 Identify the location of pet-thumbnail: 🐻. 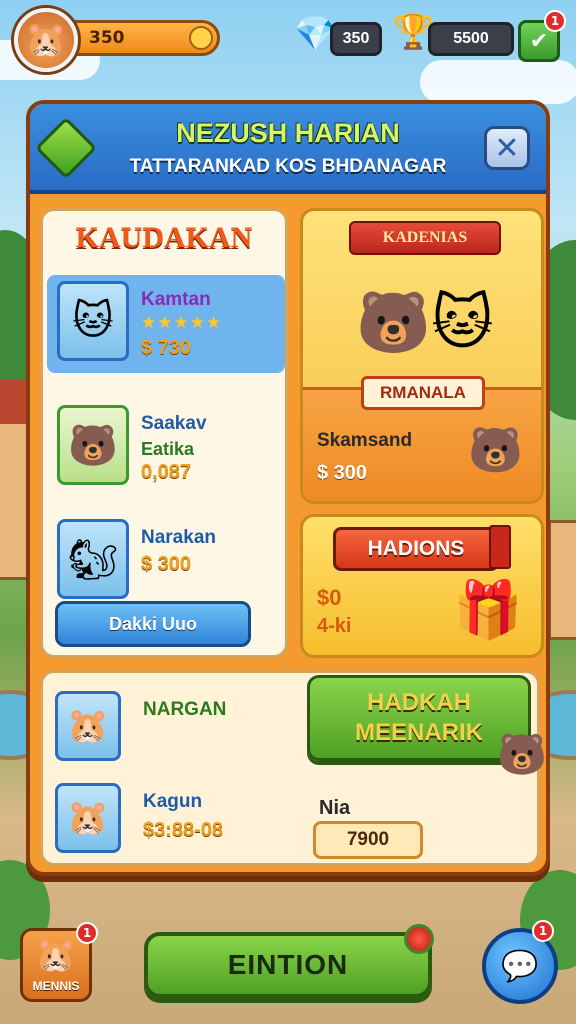
(93, 445).